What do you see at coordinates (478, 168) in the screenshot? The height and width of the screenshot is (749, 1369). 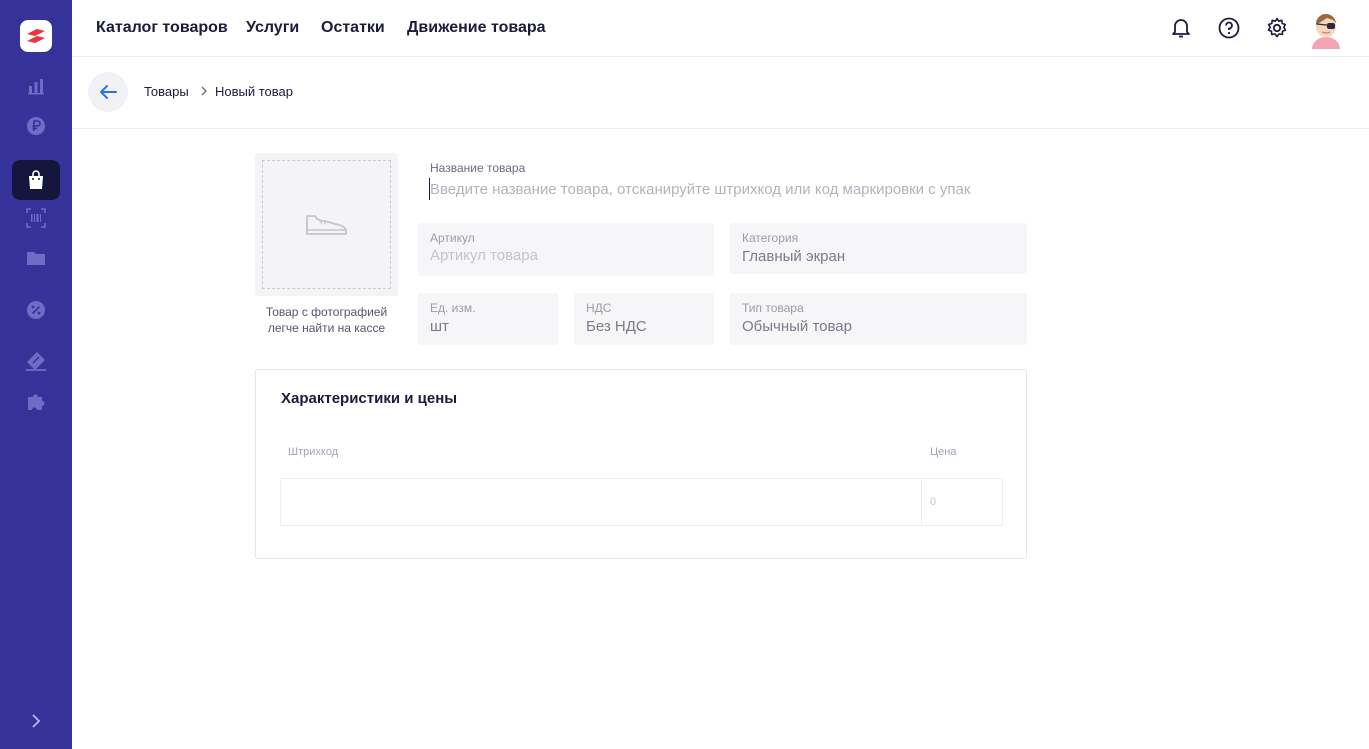 I see `product-name-label: Название товара` at bounding box center [478, 168].